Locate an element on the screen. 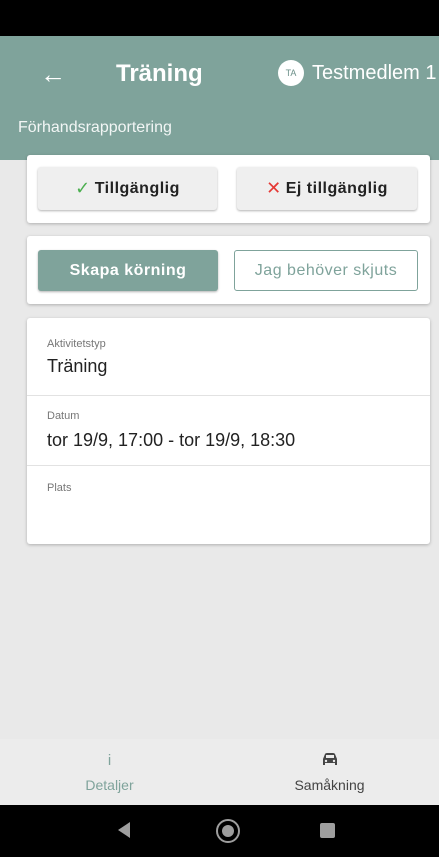 The height and width of the screenshot is (857, 439). location-field: Plats is located at coordinates (228, 505).